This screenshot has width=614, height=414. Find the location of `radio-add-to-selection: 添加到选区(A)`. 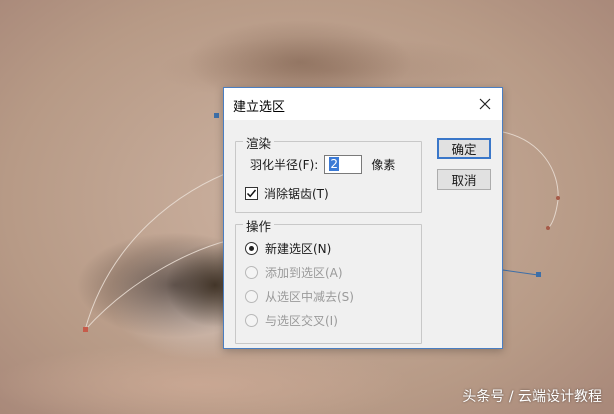

radio-add-to-selection: 添加到选区(A) is located at coordinates (294, 272).